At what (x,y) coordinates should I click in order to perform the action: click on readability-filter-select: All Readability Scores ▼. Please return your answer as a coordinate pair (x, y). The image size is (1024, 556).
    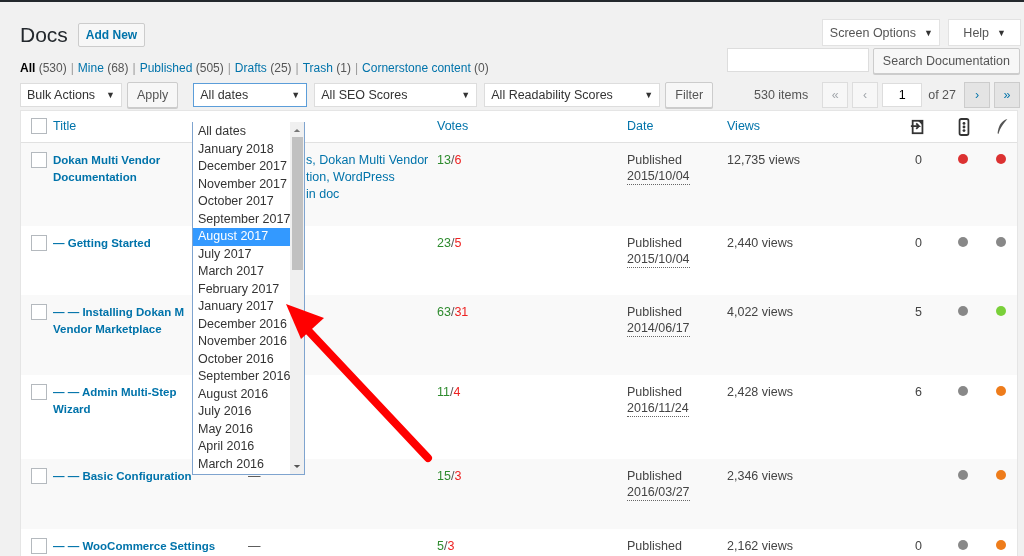
    Looking at the image, I should click on (572, 95).